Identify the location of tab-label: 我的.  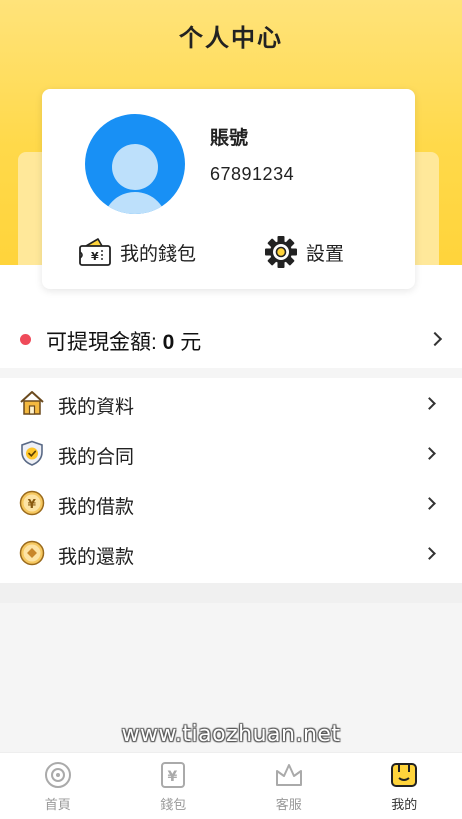
(404, 804).